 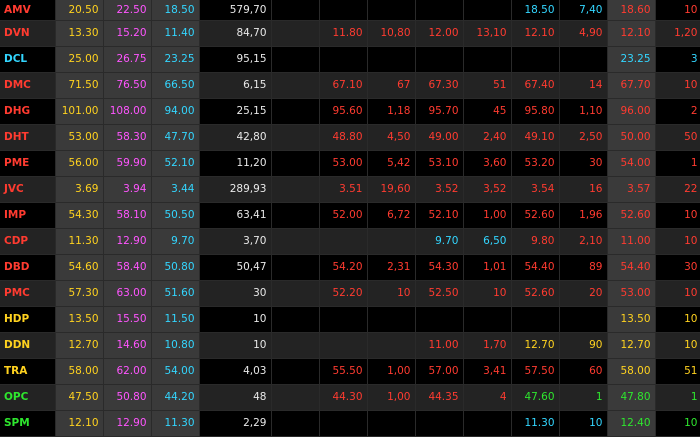 I want to click on total-volume-cell: 50,47, so click(x=235, y=267).